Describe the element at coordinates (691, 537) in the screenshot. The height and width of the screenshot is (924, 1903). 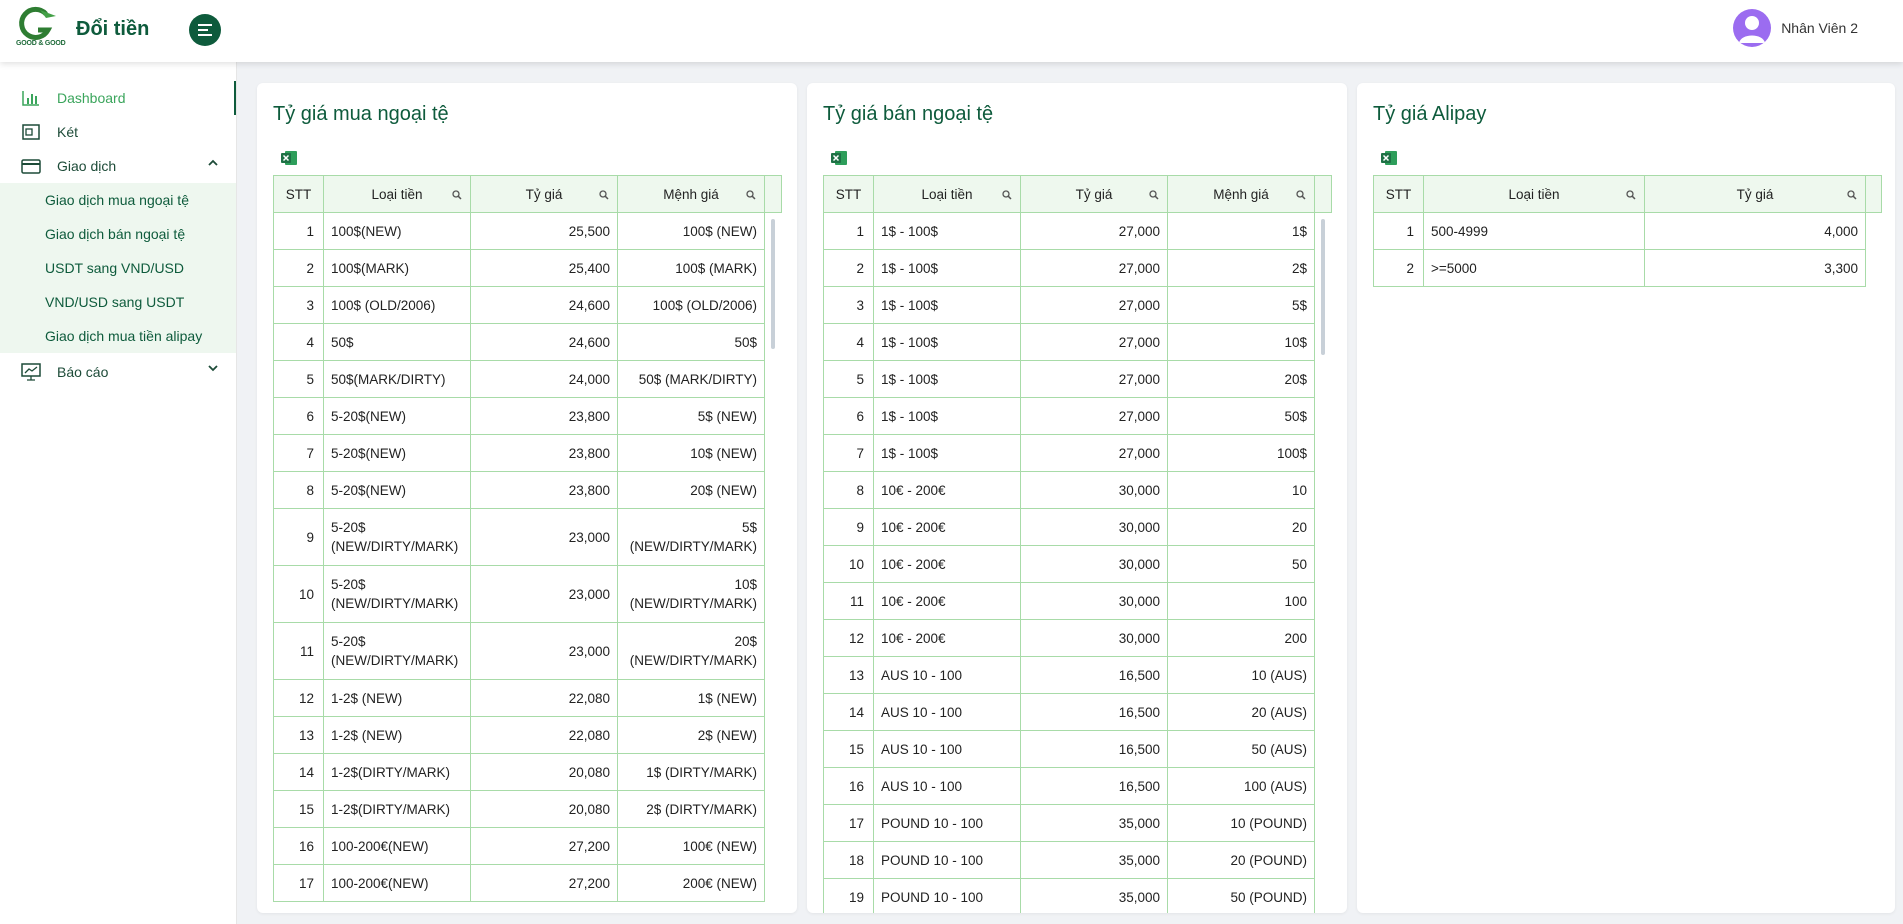
I see `table-cell: 5$ (NEW/DIRTY/MARK)` at that location.